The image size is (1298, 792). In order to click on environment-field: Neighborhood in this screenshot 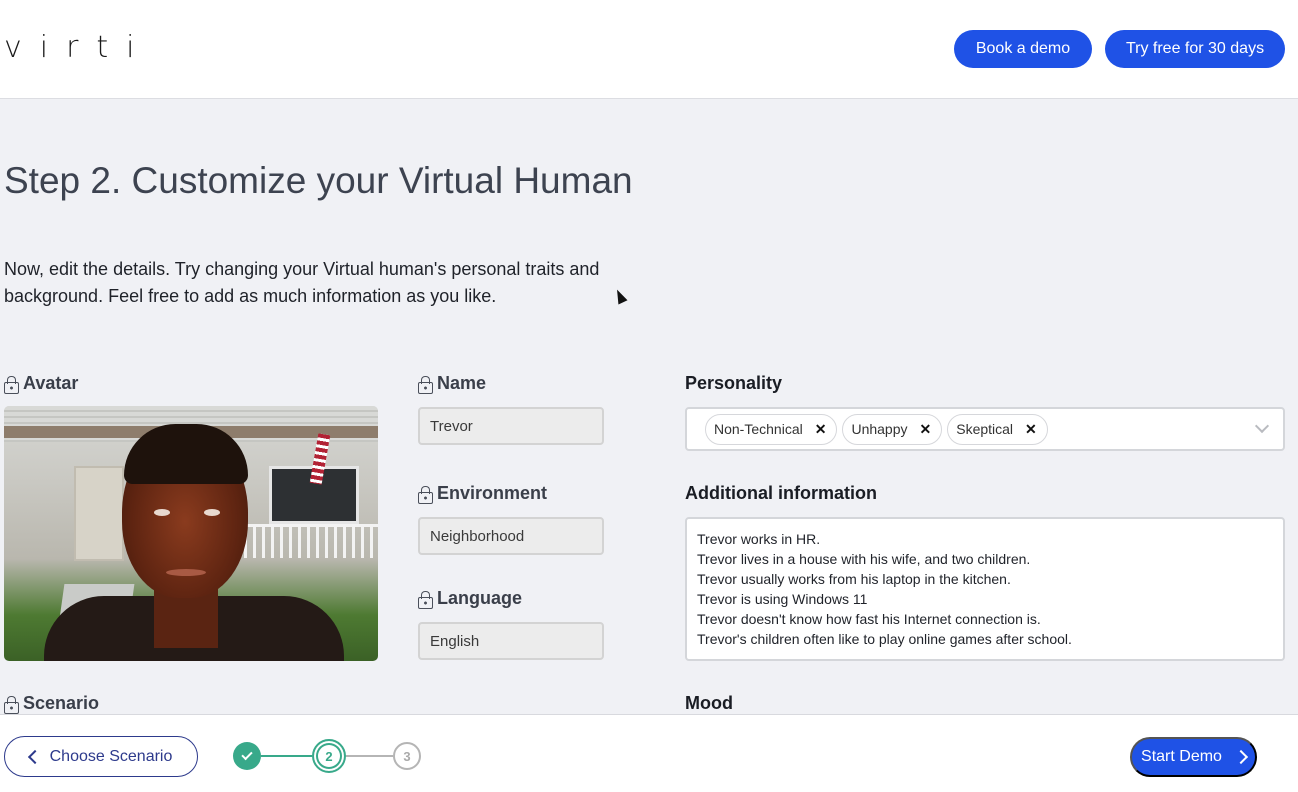, I will do `click(511, 536)`.